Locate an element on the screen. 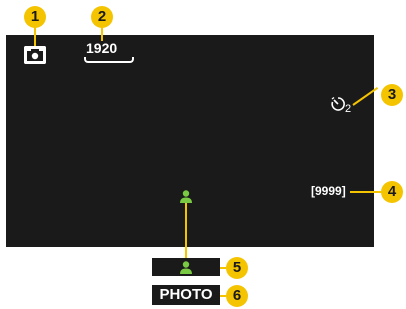  remaining-shots-count: [9999] is located at coordinates (328, 191).